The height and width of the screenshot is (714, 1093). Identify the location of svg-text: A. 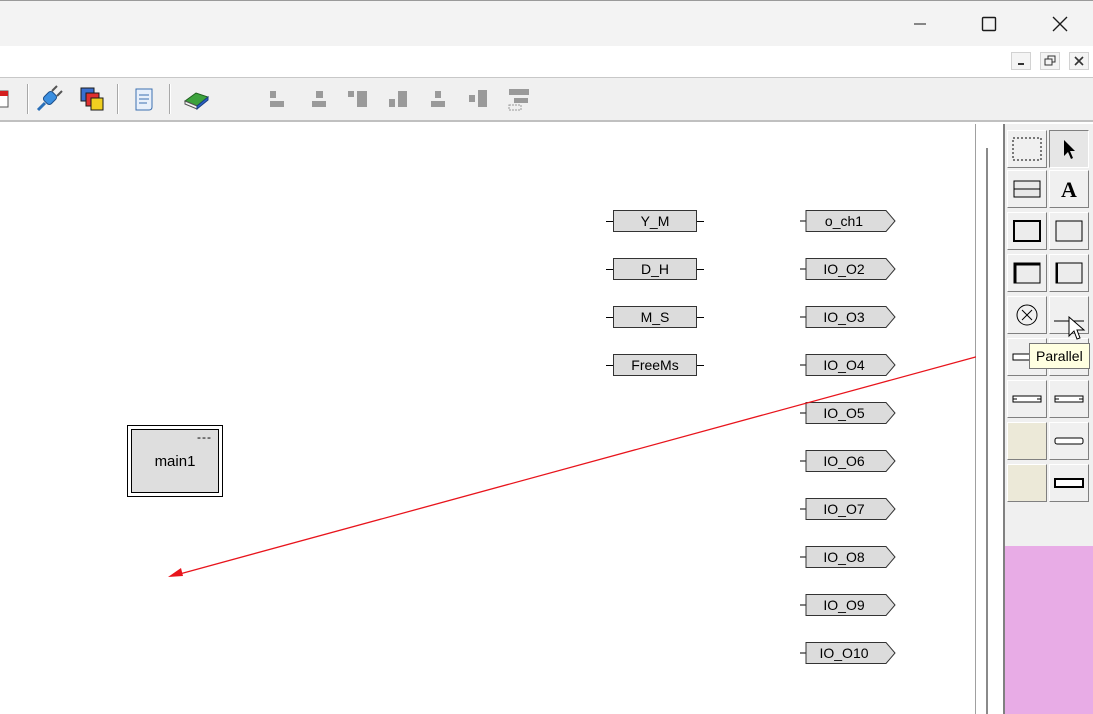
(1069, 189).